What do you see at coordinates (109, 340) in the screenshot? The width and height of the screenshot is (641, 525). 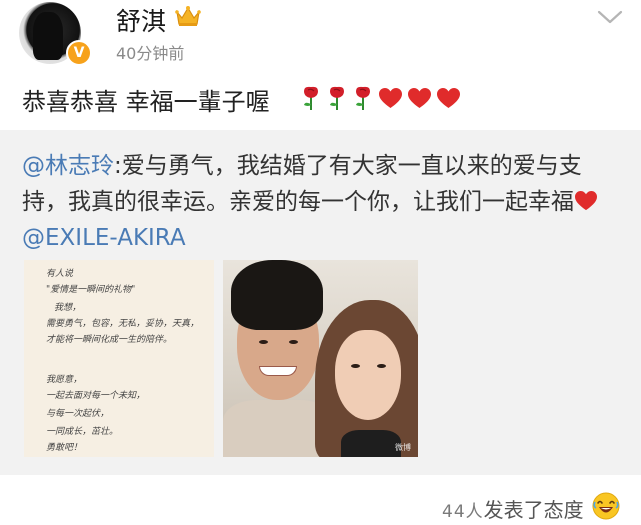 I see `handwriting-line: 才能将一瞬间化成一生的陪伴。` at bounding box center [109, 340].